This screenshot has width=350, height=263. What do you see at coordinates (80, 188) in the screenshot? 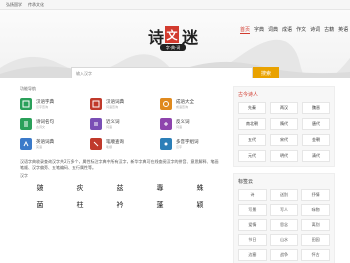
I see `hanzi-item: 疢` at bounding box center [80, 188].